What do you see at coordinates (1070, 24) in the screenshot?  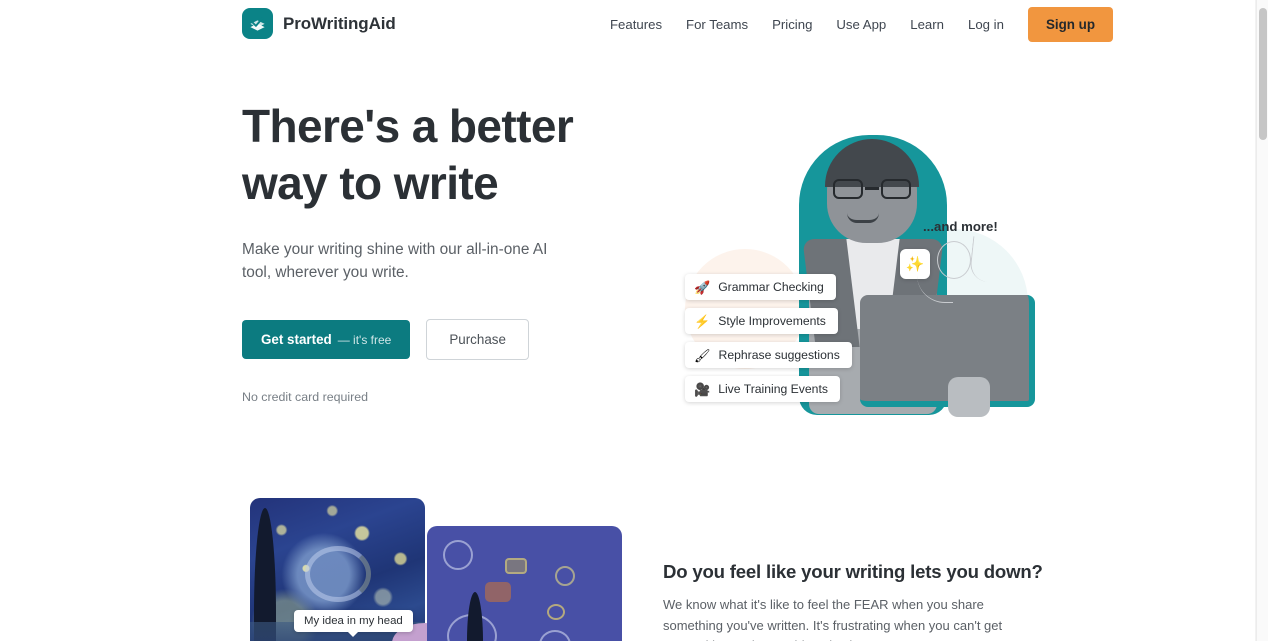 I see `sign-up-button: Sign up` at bounding box center [1070, 24].